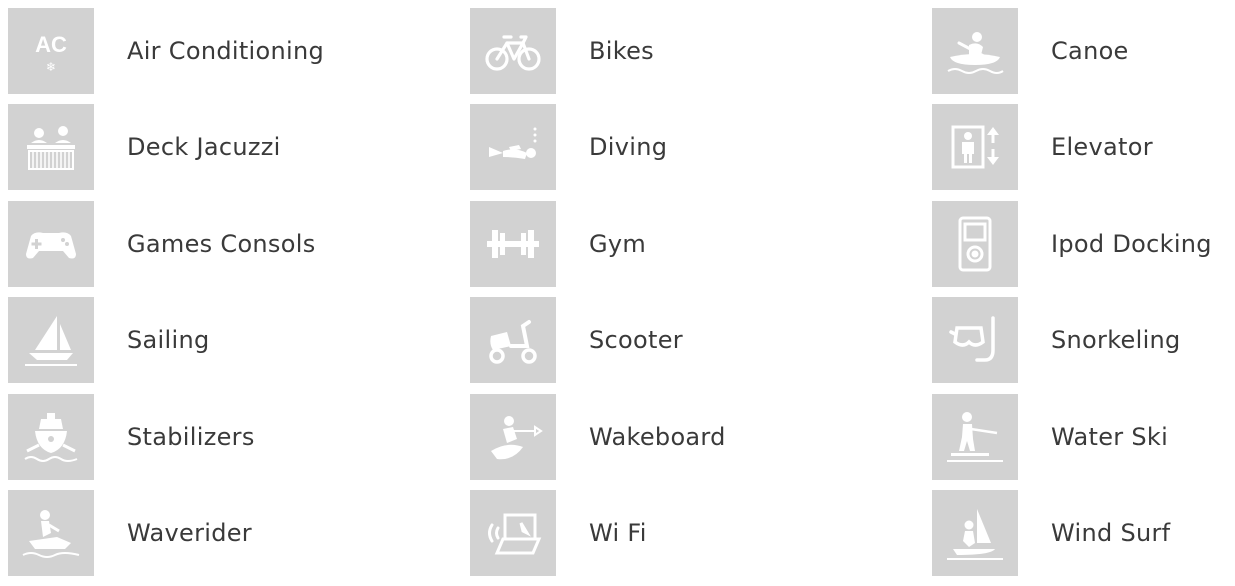  I want to click on snorkel-mask-icon, so click(975, 340).